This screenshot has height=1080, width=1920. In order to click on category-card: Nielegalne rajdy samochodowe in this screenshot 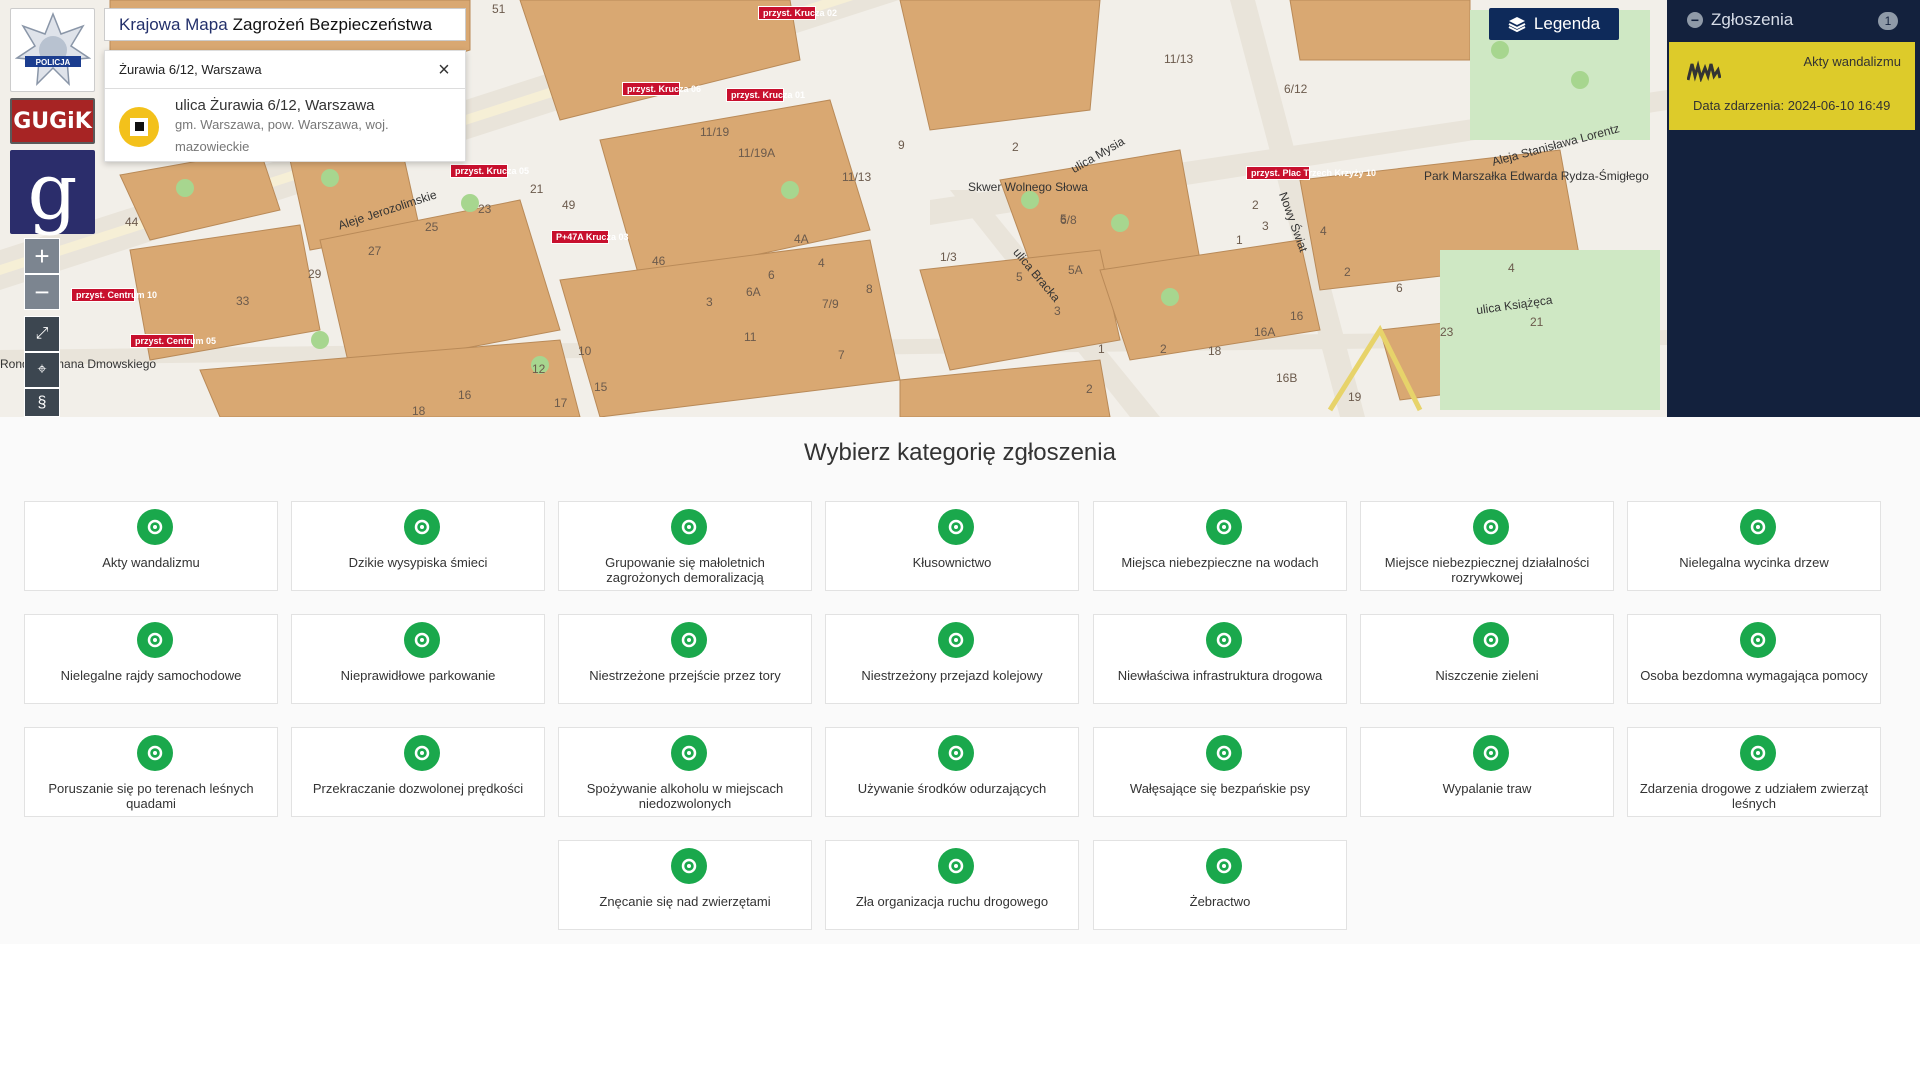, I will do `click(151, 659)`.